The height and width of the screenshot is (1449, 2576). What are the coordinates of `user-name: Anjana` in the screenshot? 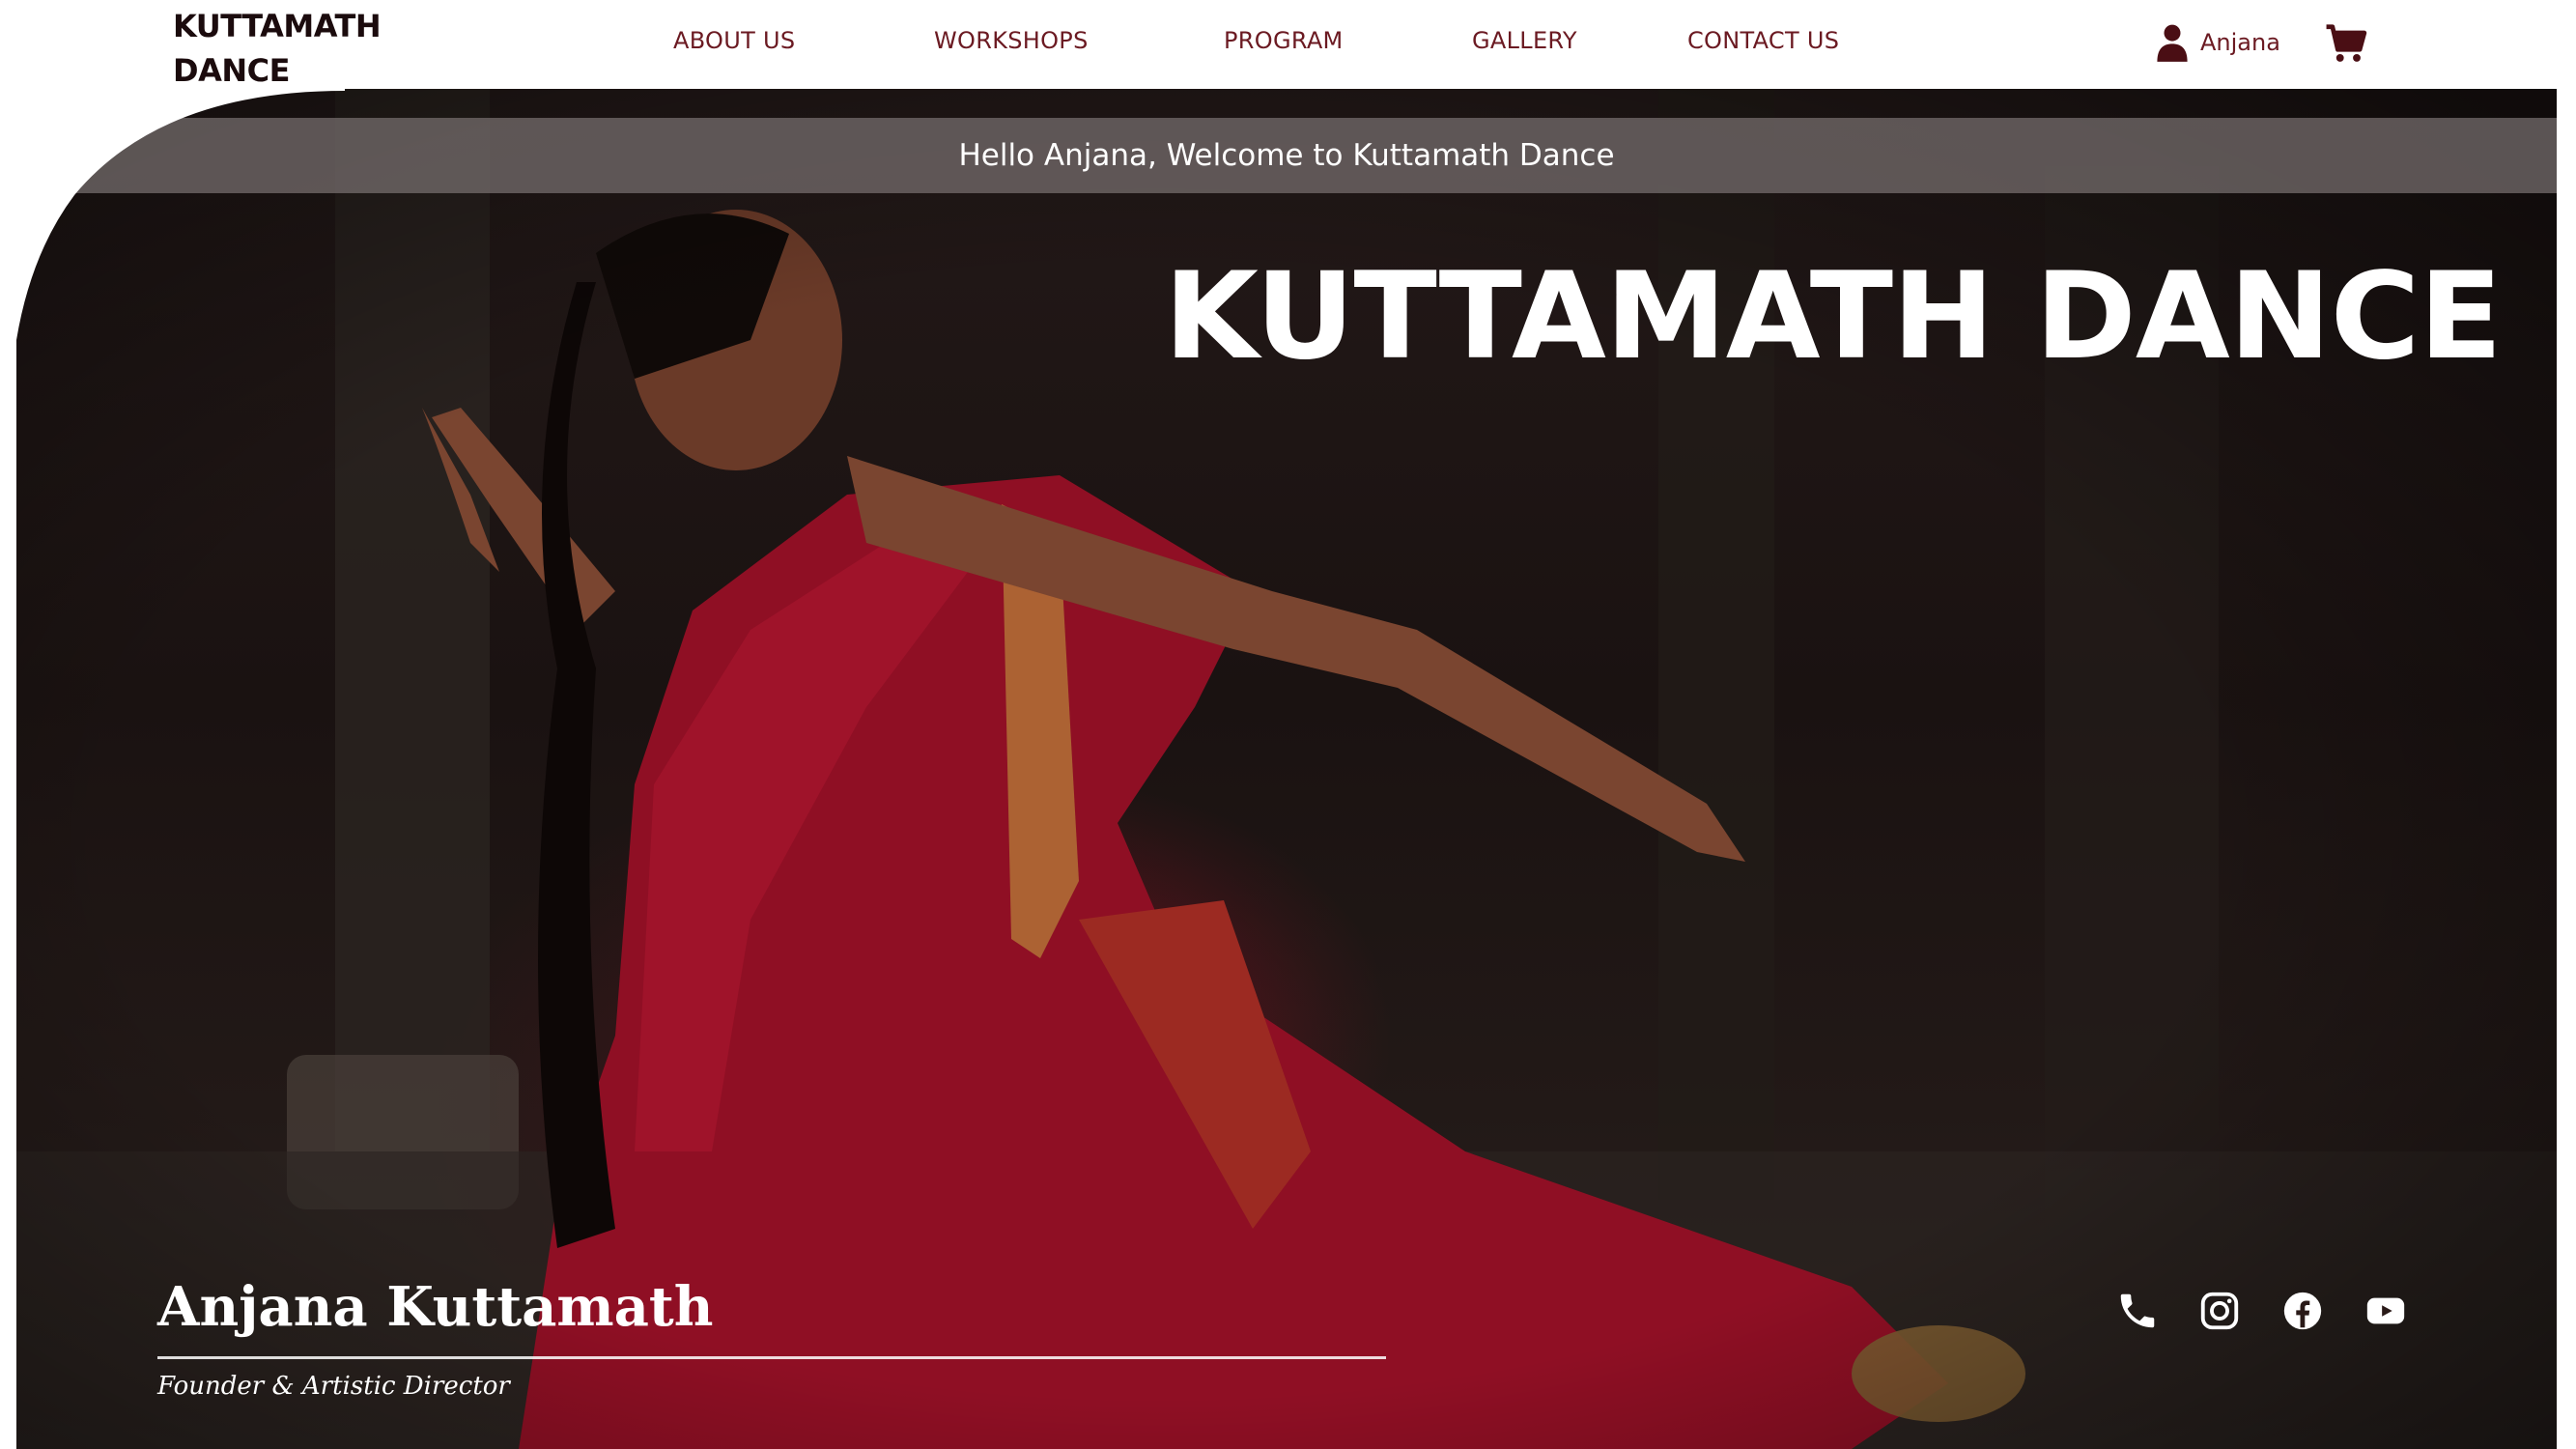 It's located at (2240, 42).